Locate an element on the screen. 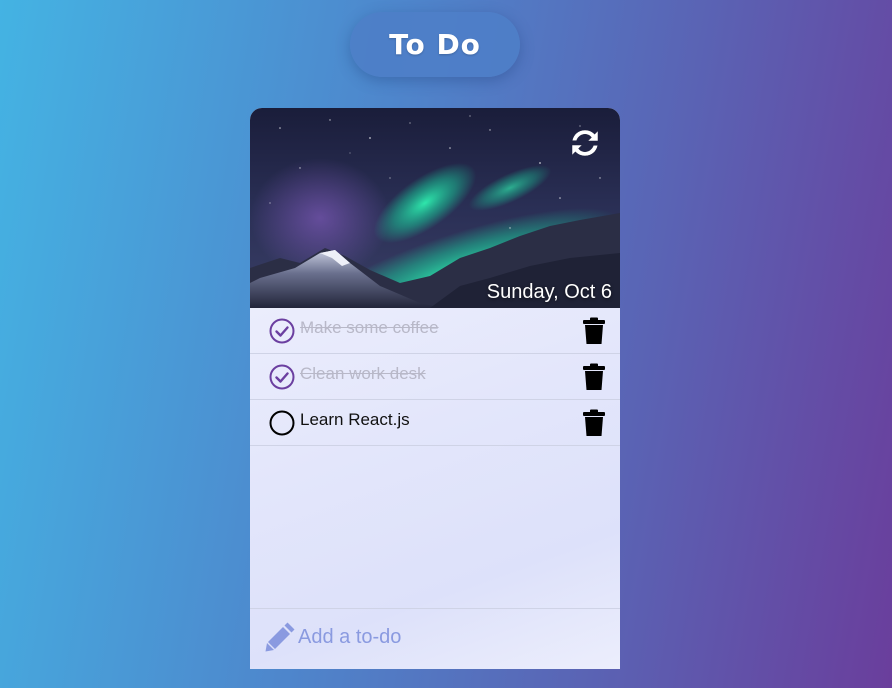 Image resolution: width=892 pixels, height=688 pixels. app-title: To Do is located at coordinates (435, 44).